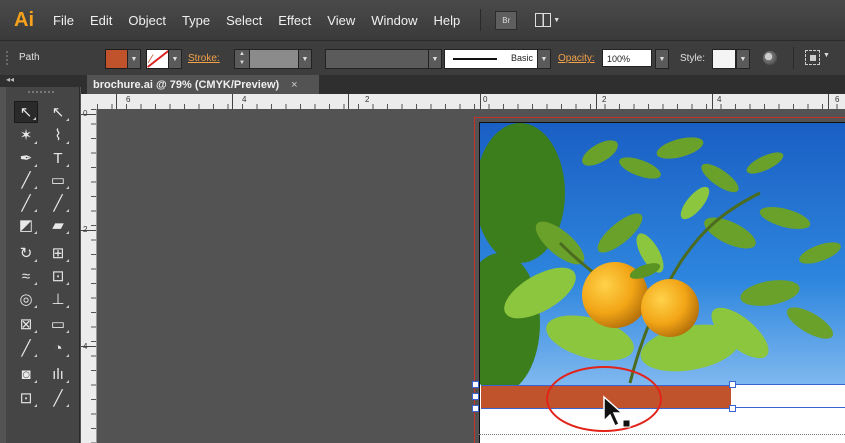 This screenshot has height=443, width=845. What do you see at coordinates (44, 299) in the screenshot?
I see `tool-row: ◎ ⊥` at bounding box center [44, 299].